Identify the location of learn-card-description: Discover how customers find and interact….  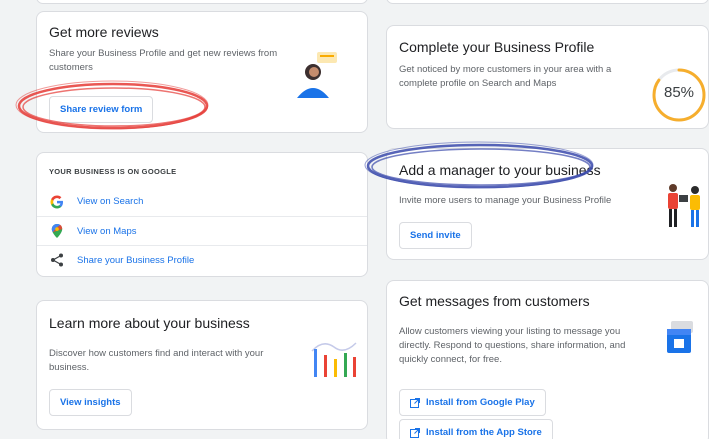
(156, 360).